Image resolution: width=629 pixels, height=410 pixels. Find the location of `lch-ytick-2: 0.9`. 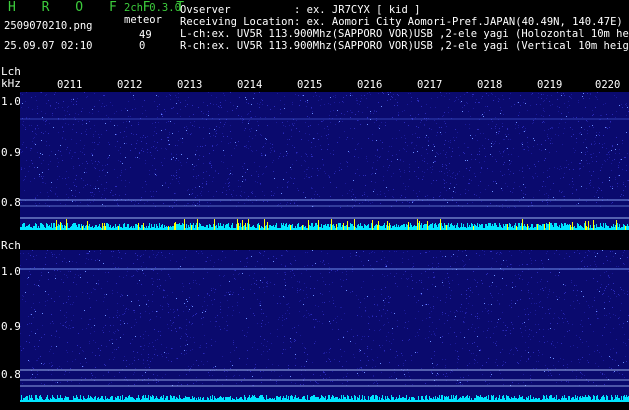

lch-ytick-2: 0.9 is located at coordinates (11, 152).